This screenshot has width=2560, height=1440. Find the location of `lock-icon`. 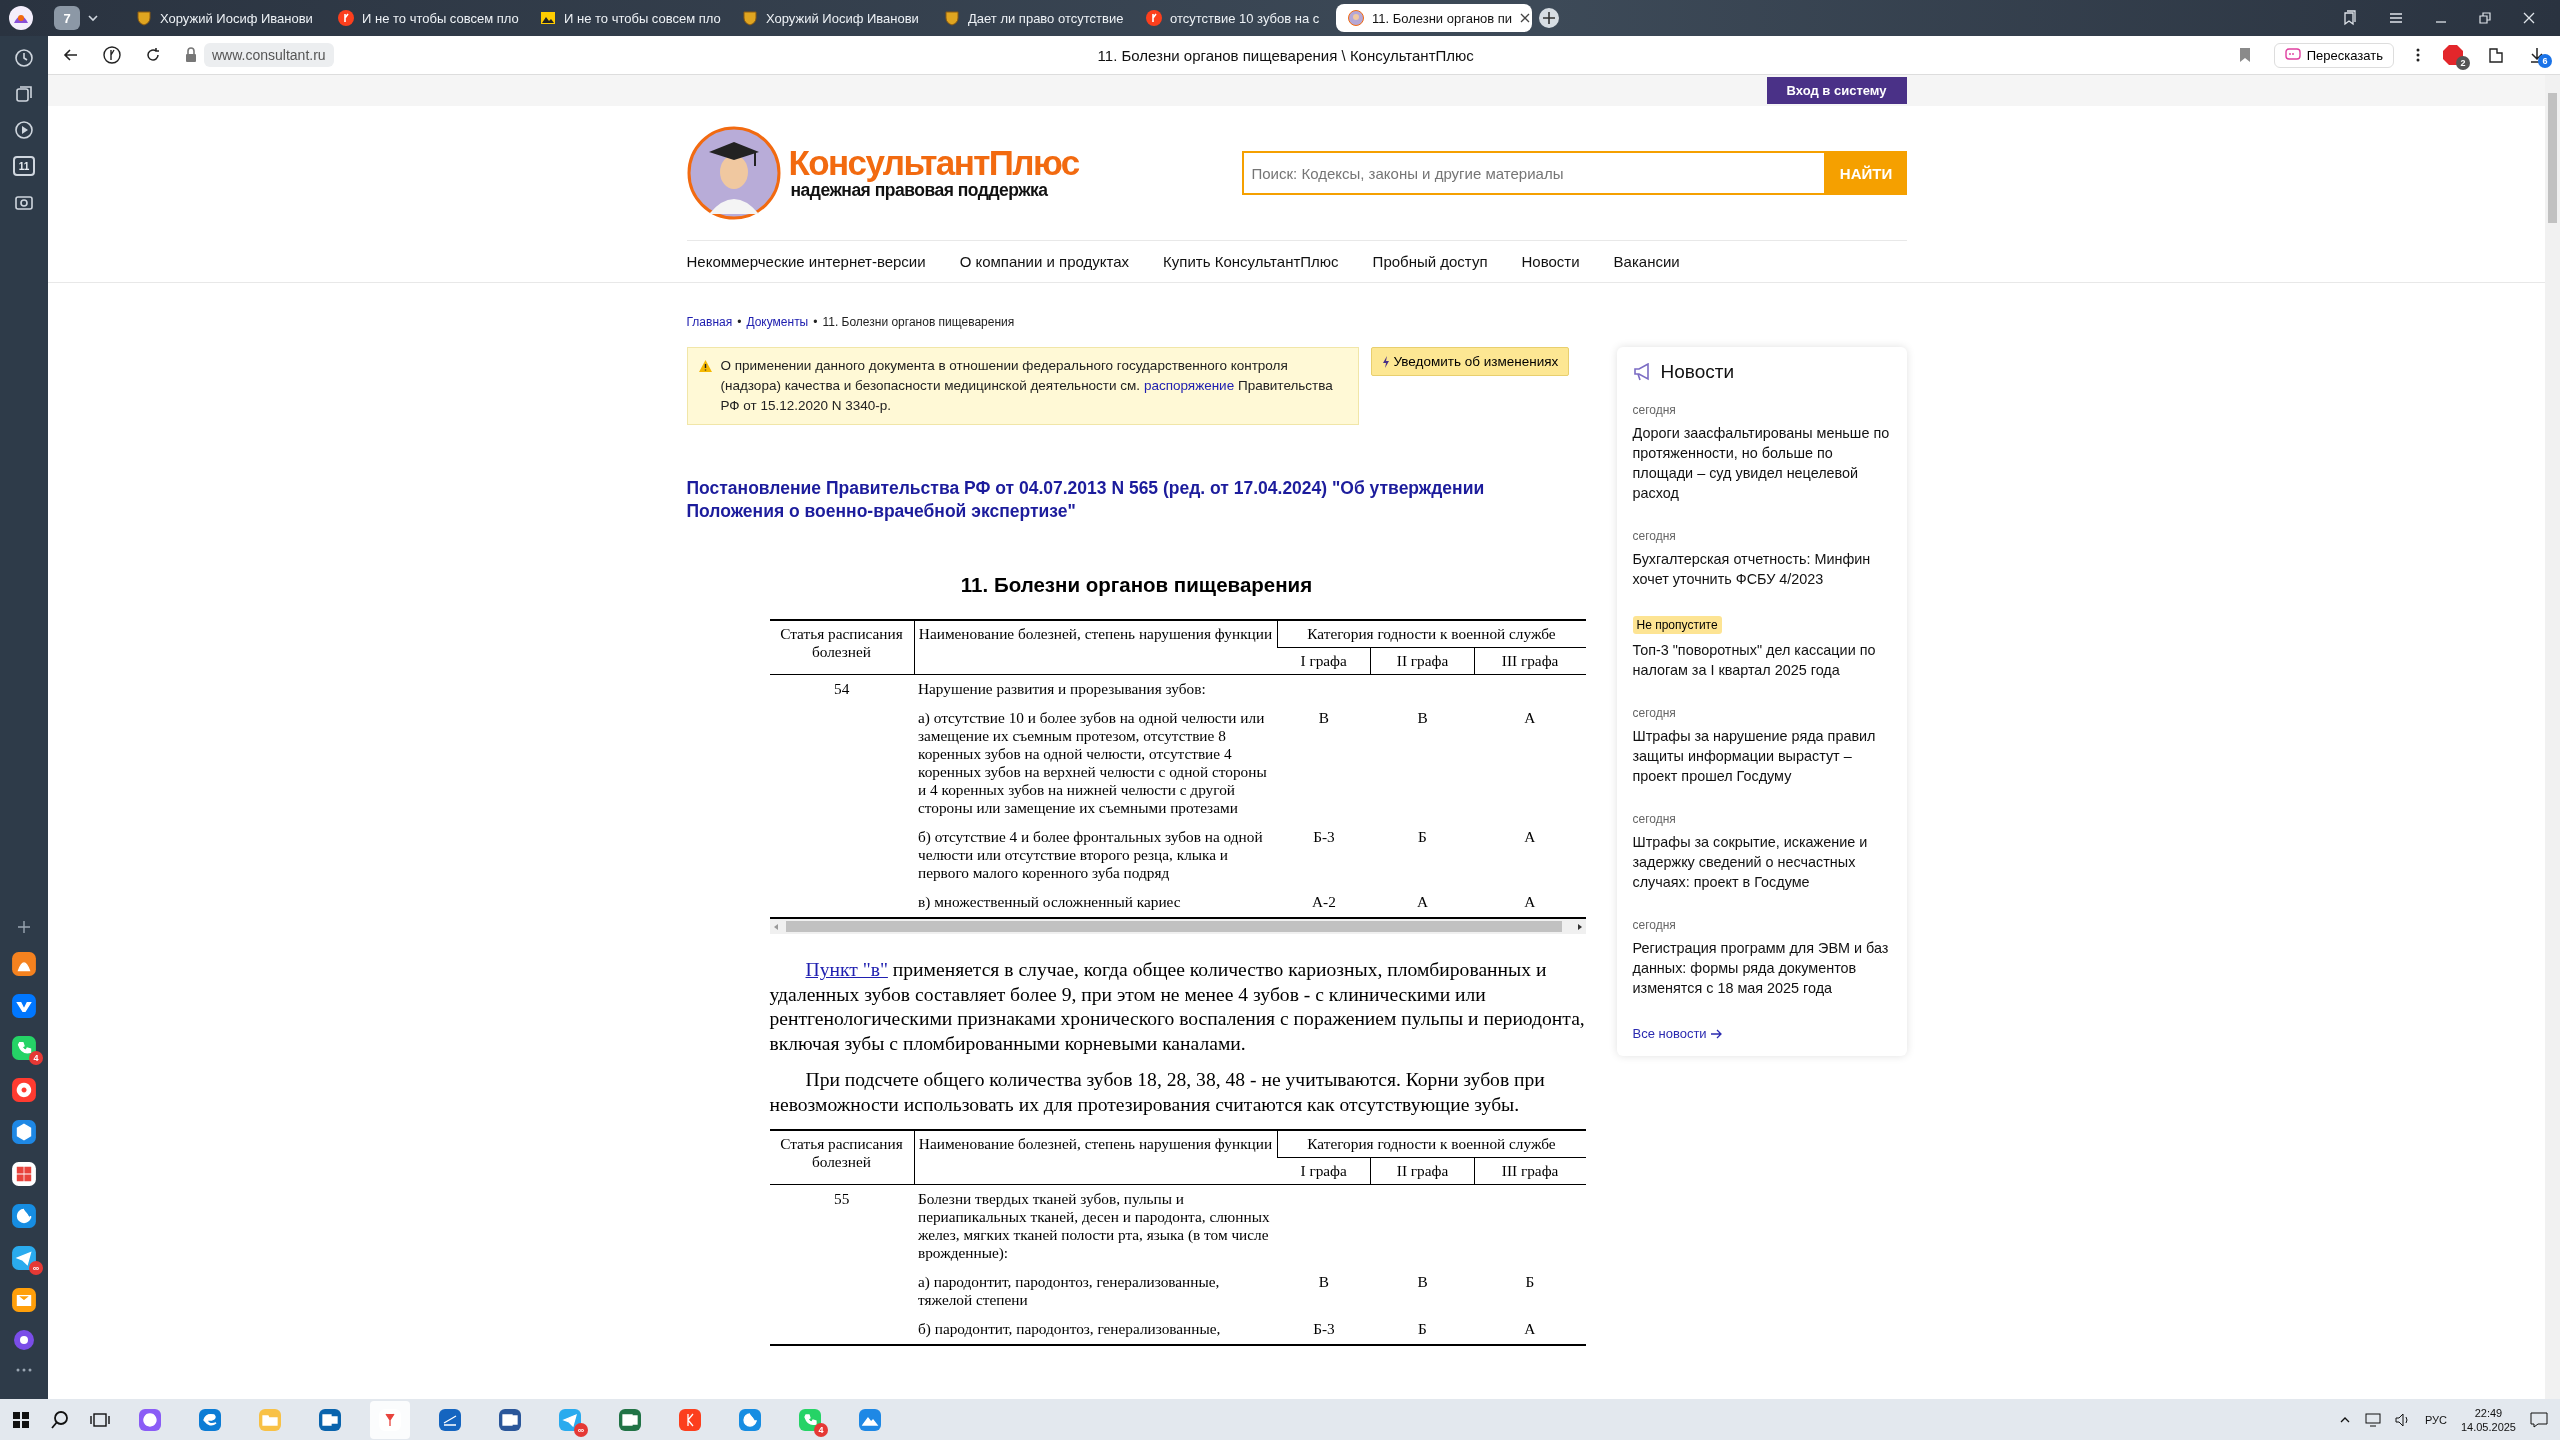

lock-icon is located at coordinates (191, 55).